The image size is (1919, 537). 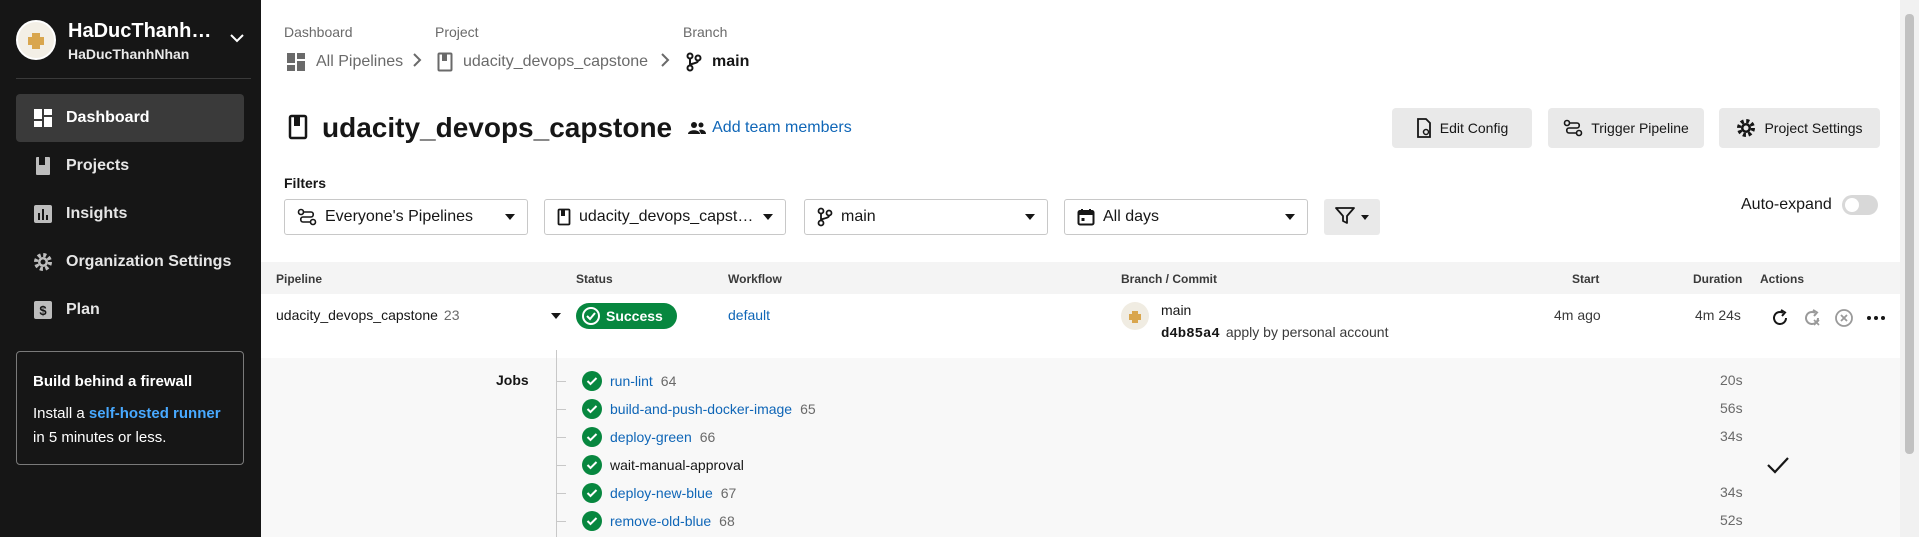 What do you see at coordinates (808, 409) in the screenshot?
I see `job-number: 65` at bounding box center [808, 409].